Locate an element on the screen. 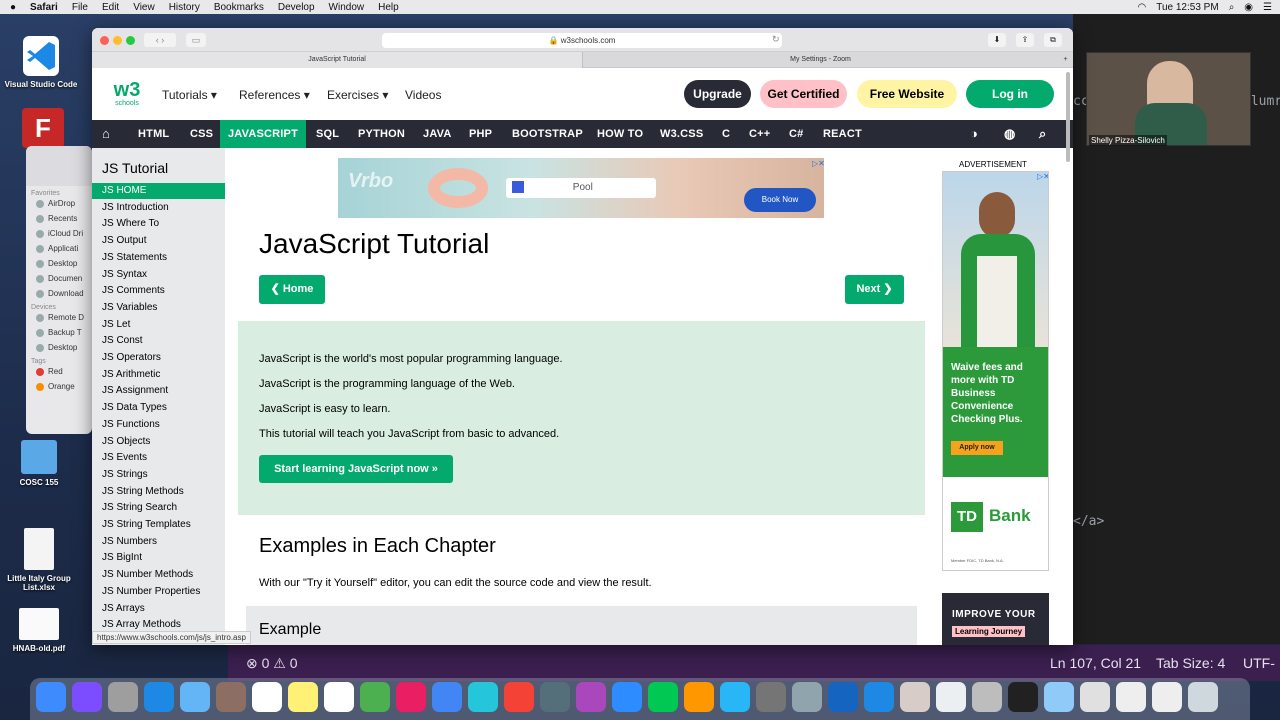 The image size is (1280, 720). new-tab-icon: + is located at coordinates (1065, 60).